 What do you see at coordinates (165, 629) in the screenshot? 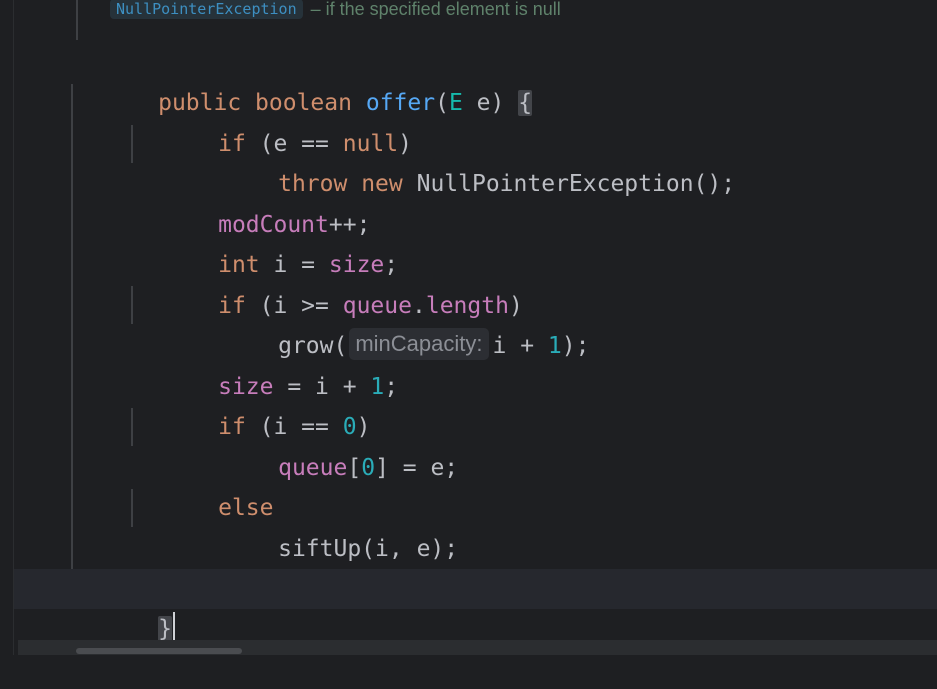
I see `close-brace: }` at bounding box center [165, 629].